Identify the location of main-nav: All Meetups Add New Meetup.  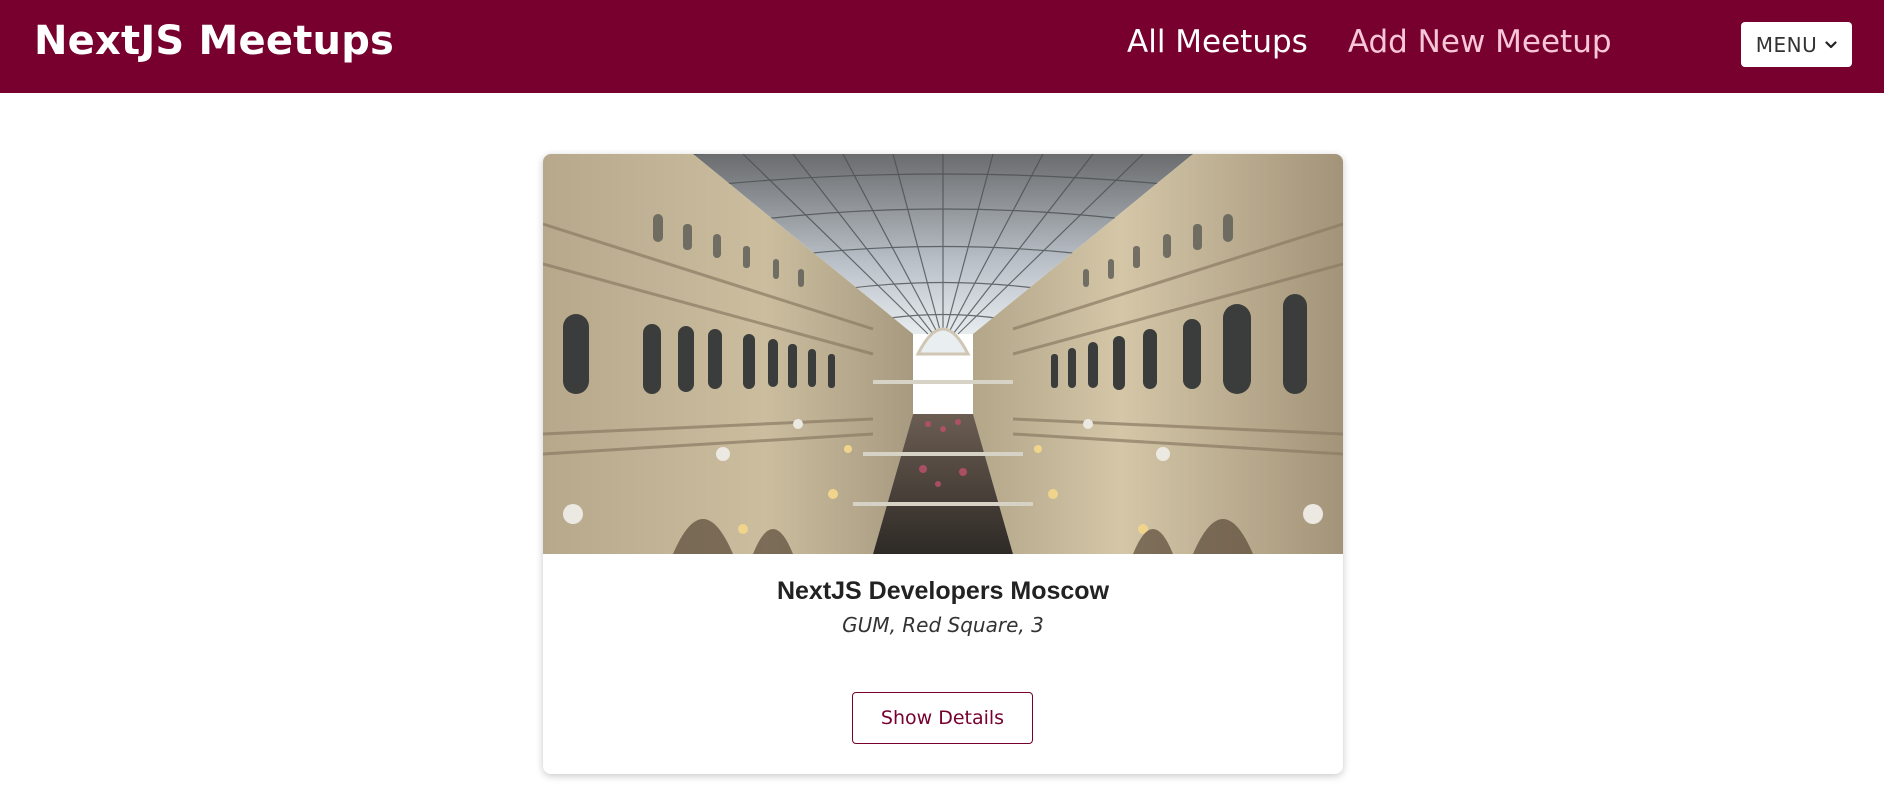
(1369, 42).